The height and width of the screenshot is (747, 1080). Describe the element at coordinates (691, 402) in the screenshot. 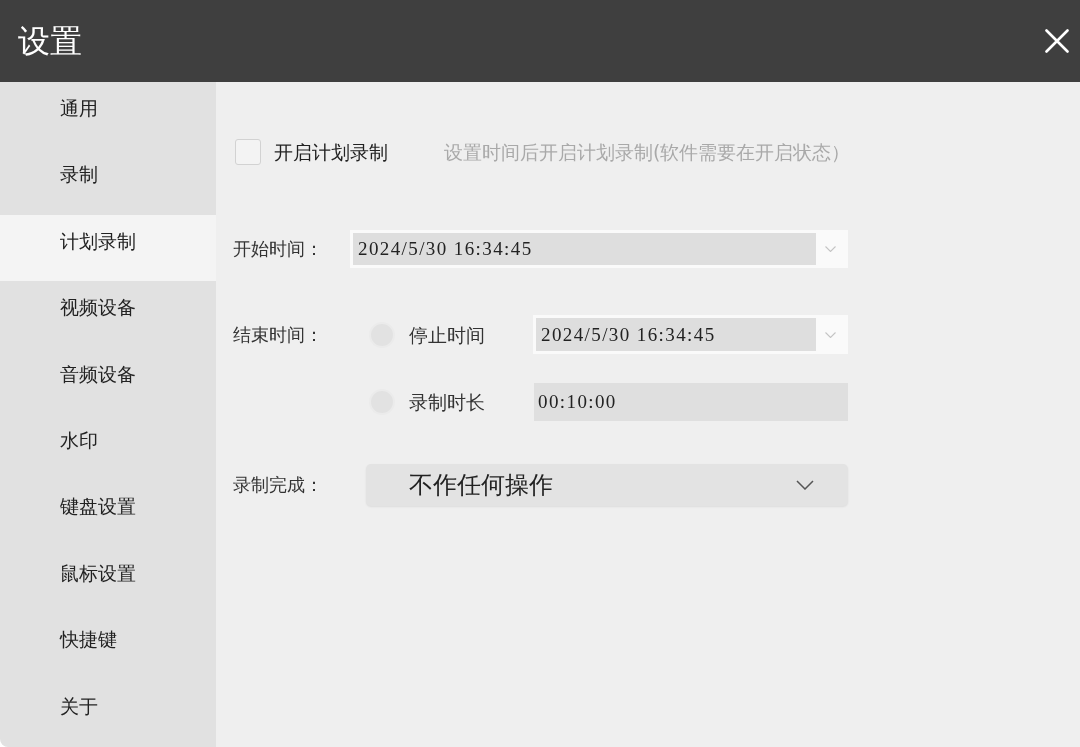

I see `duration-field: 00:10:00` at that location.